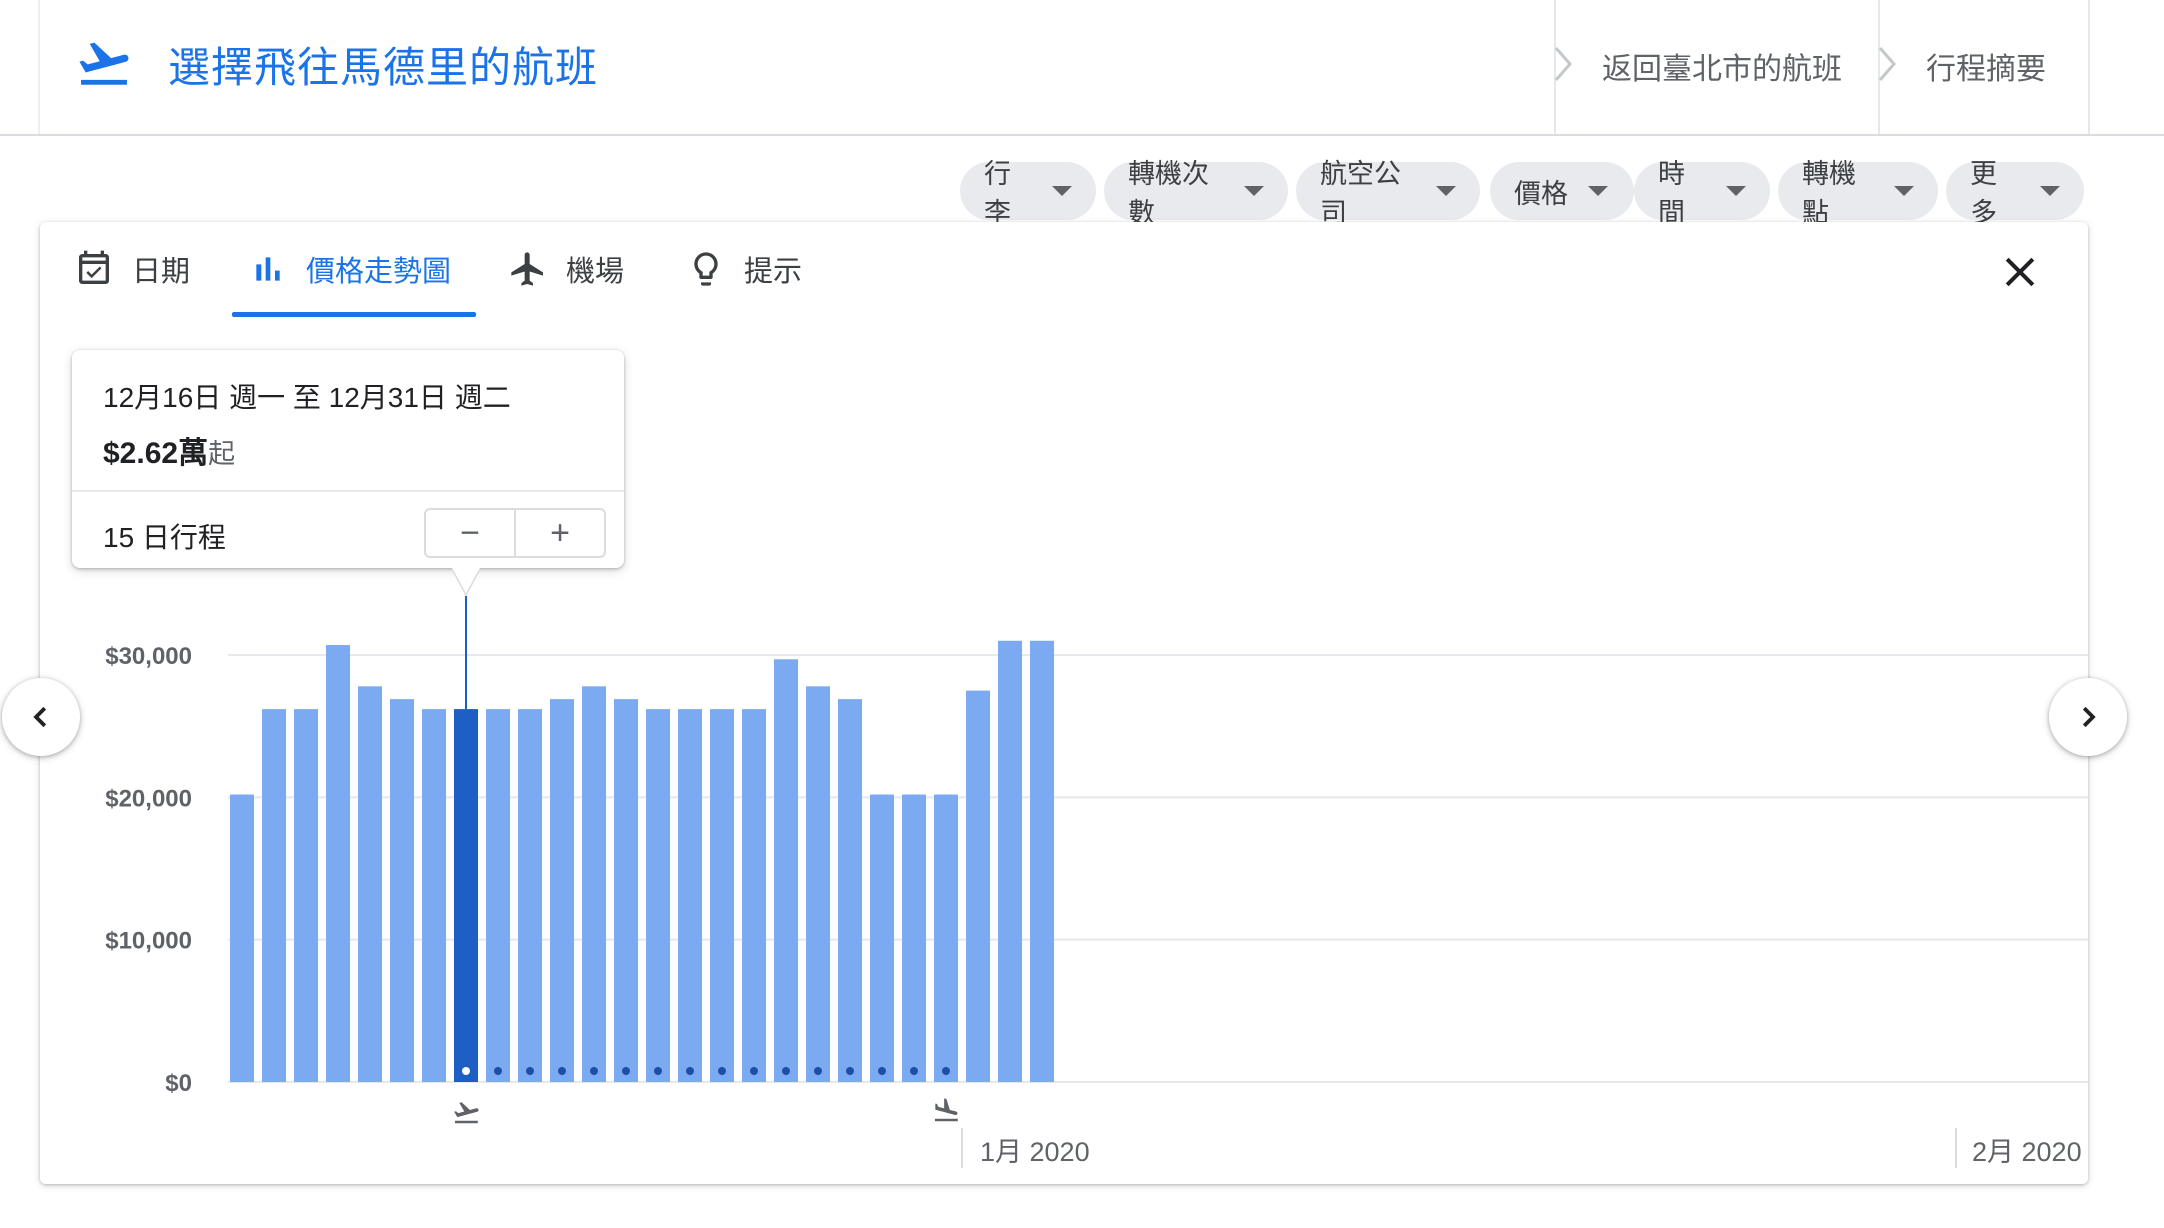 Image resolution: width=2164 pixels, height=1228 pixels. I want to click on tooltip-price: $2.62萬起, so click(169, 450).